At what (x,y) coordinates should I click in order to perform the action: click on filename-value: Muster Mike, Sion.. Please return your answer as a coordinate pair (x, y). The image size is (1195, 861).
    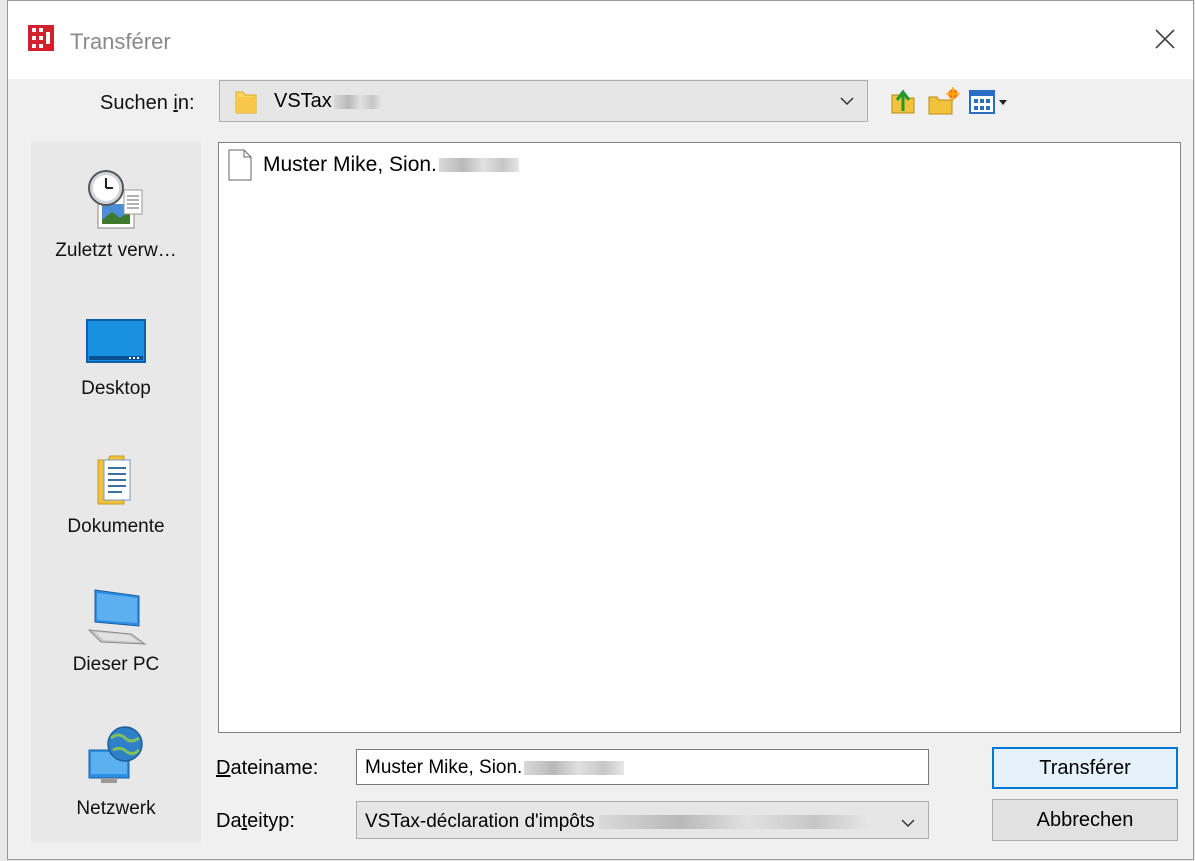
    Looking at the image, I should click on (495, 768).